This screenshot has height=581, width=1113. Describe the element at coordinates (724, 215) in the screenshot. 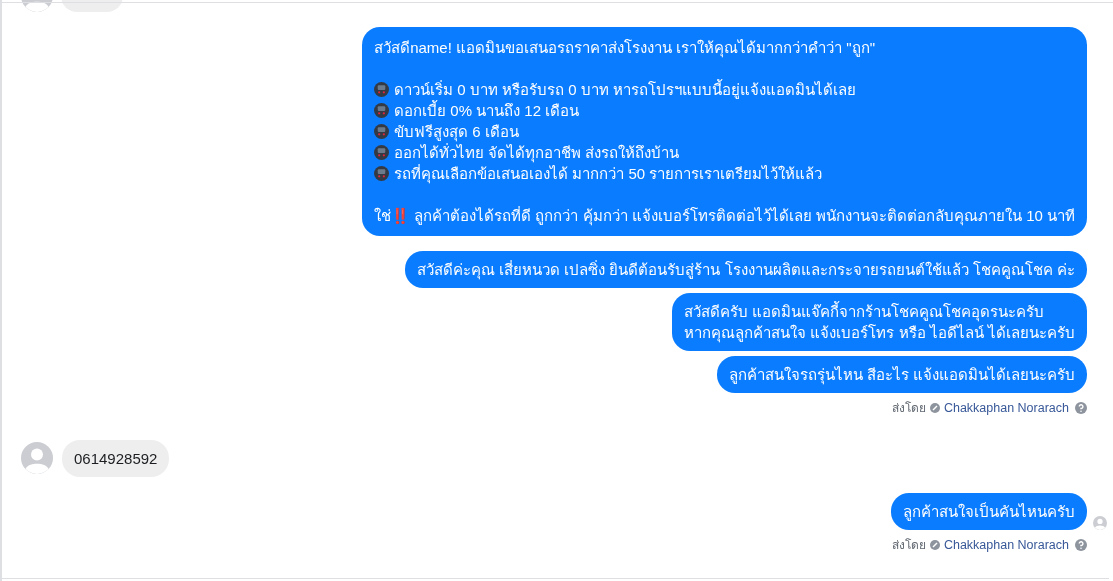

I see `message-text: ใช่‼ ลูกค้าต้องได้รถที่ดี ถูกกว่า คุ้มกว่า แจ้งเบอร์โทรติดต่อไว้ได้เลย พนักงานจะติดต่อกลับคุณภายใน 10 นาที` at that location.